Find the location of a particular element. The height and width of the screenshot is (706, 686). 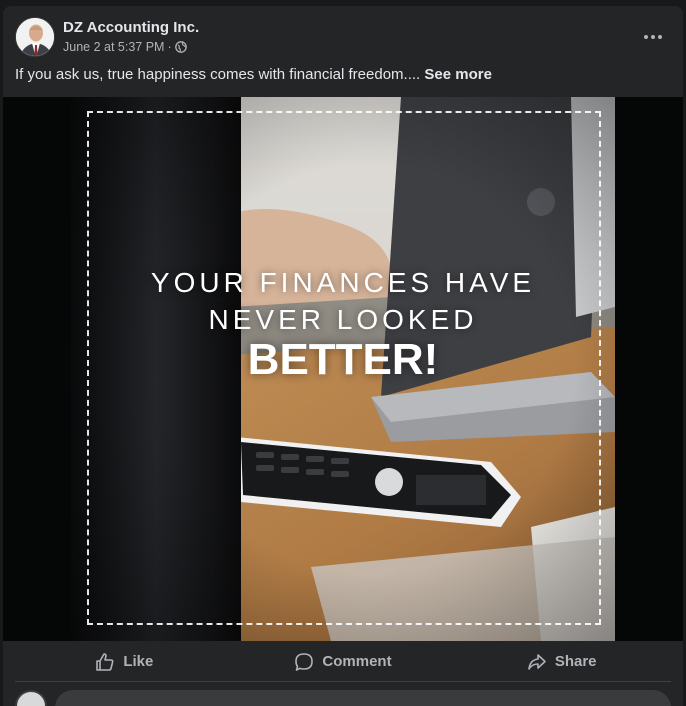

share-button: Share is located at coordinates (561, 661).